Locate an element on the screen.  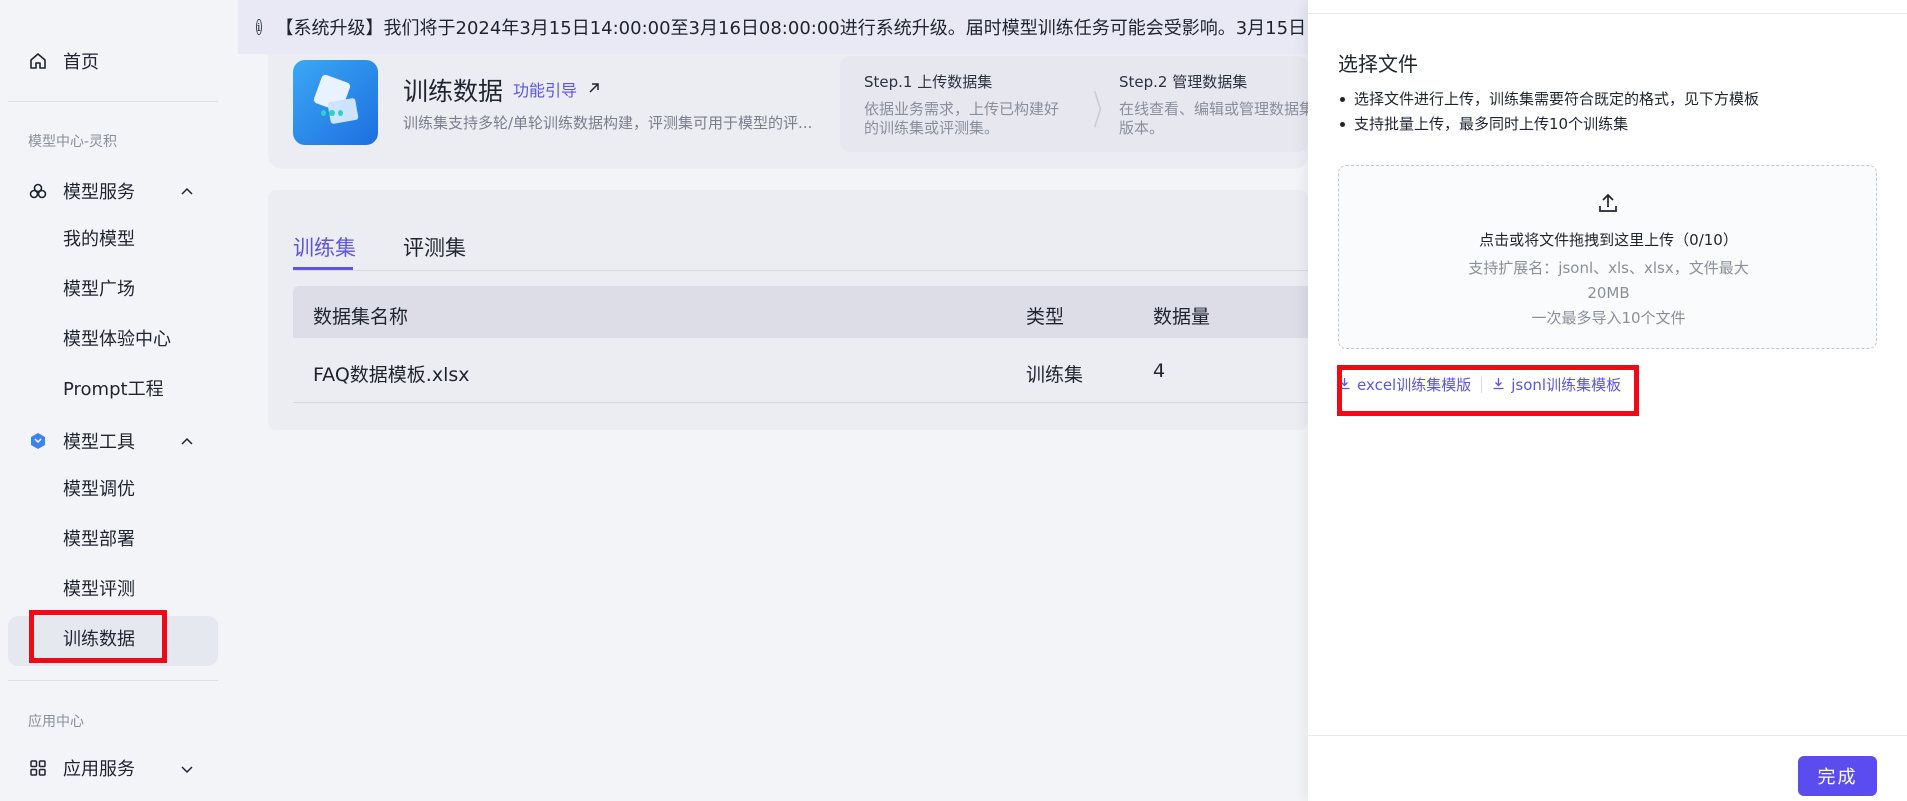
sidebar-item-model-eval: 模型评测 is located at coordinates (99, 590).